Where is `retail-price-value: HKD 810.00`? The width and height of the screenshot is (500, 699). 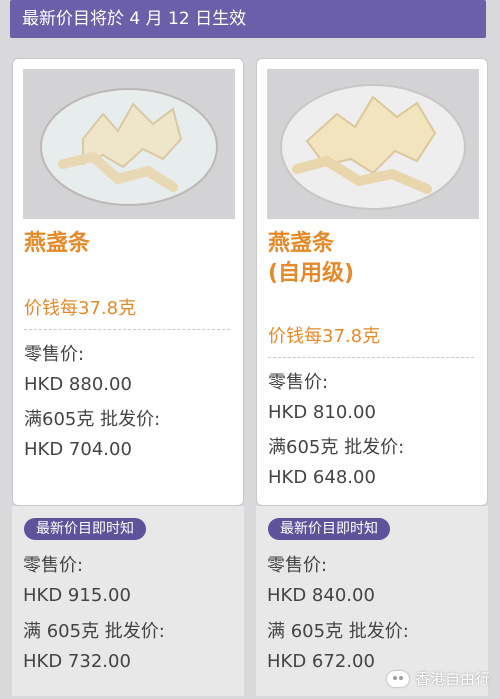
retail-price-value: HKD 810.00 is located at coordinates (322, 412).